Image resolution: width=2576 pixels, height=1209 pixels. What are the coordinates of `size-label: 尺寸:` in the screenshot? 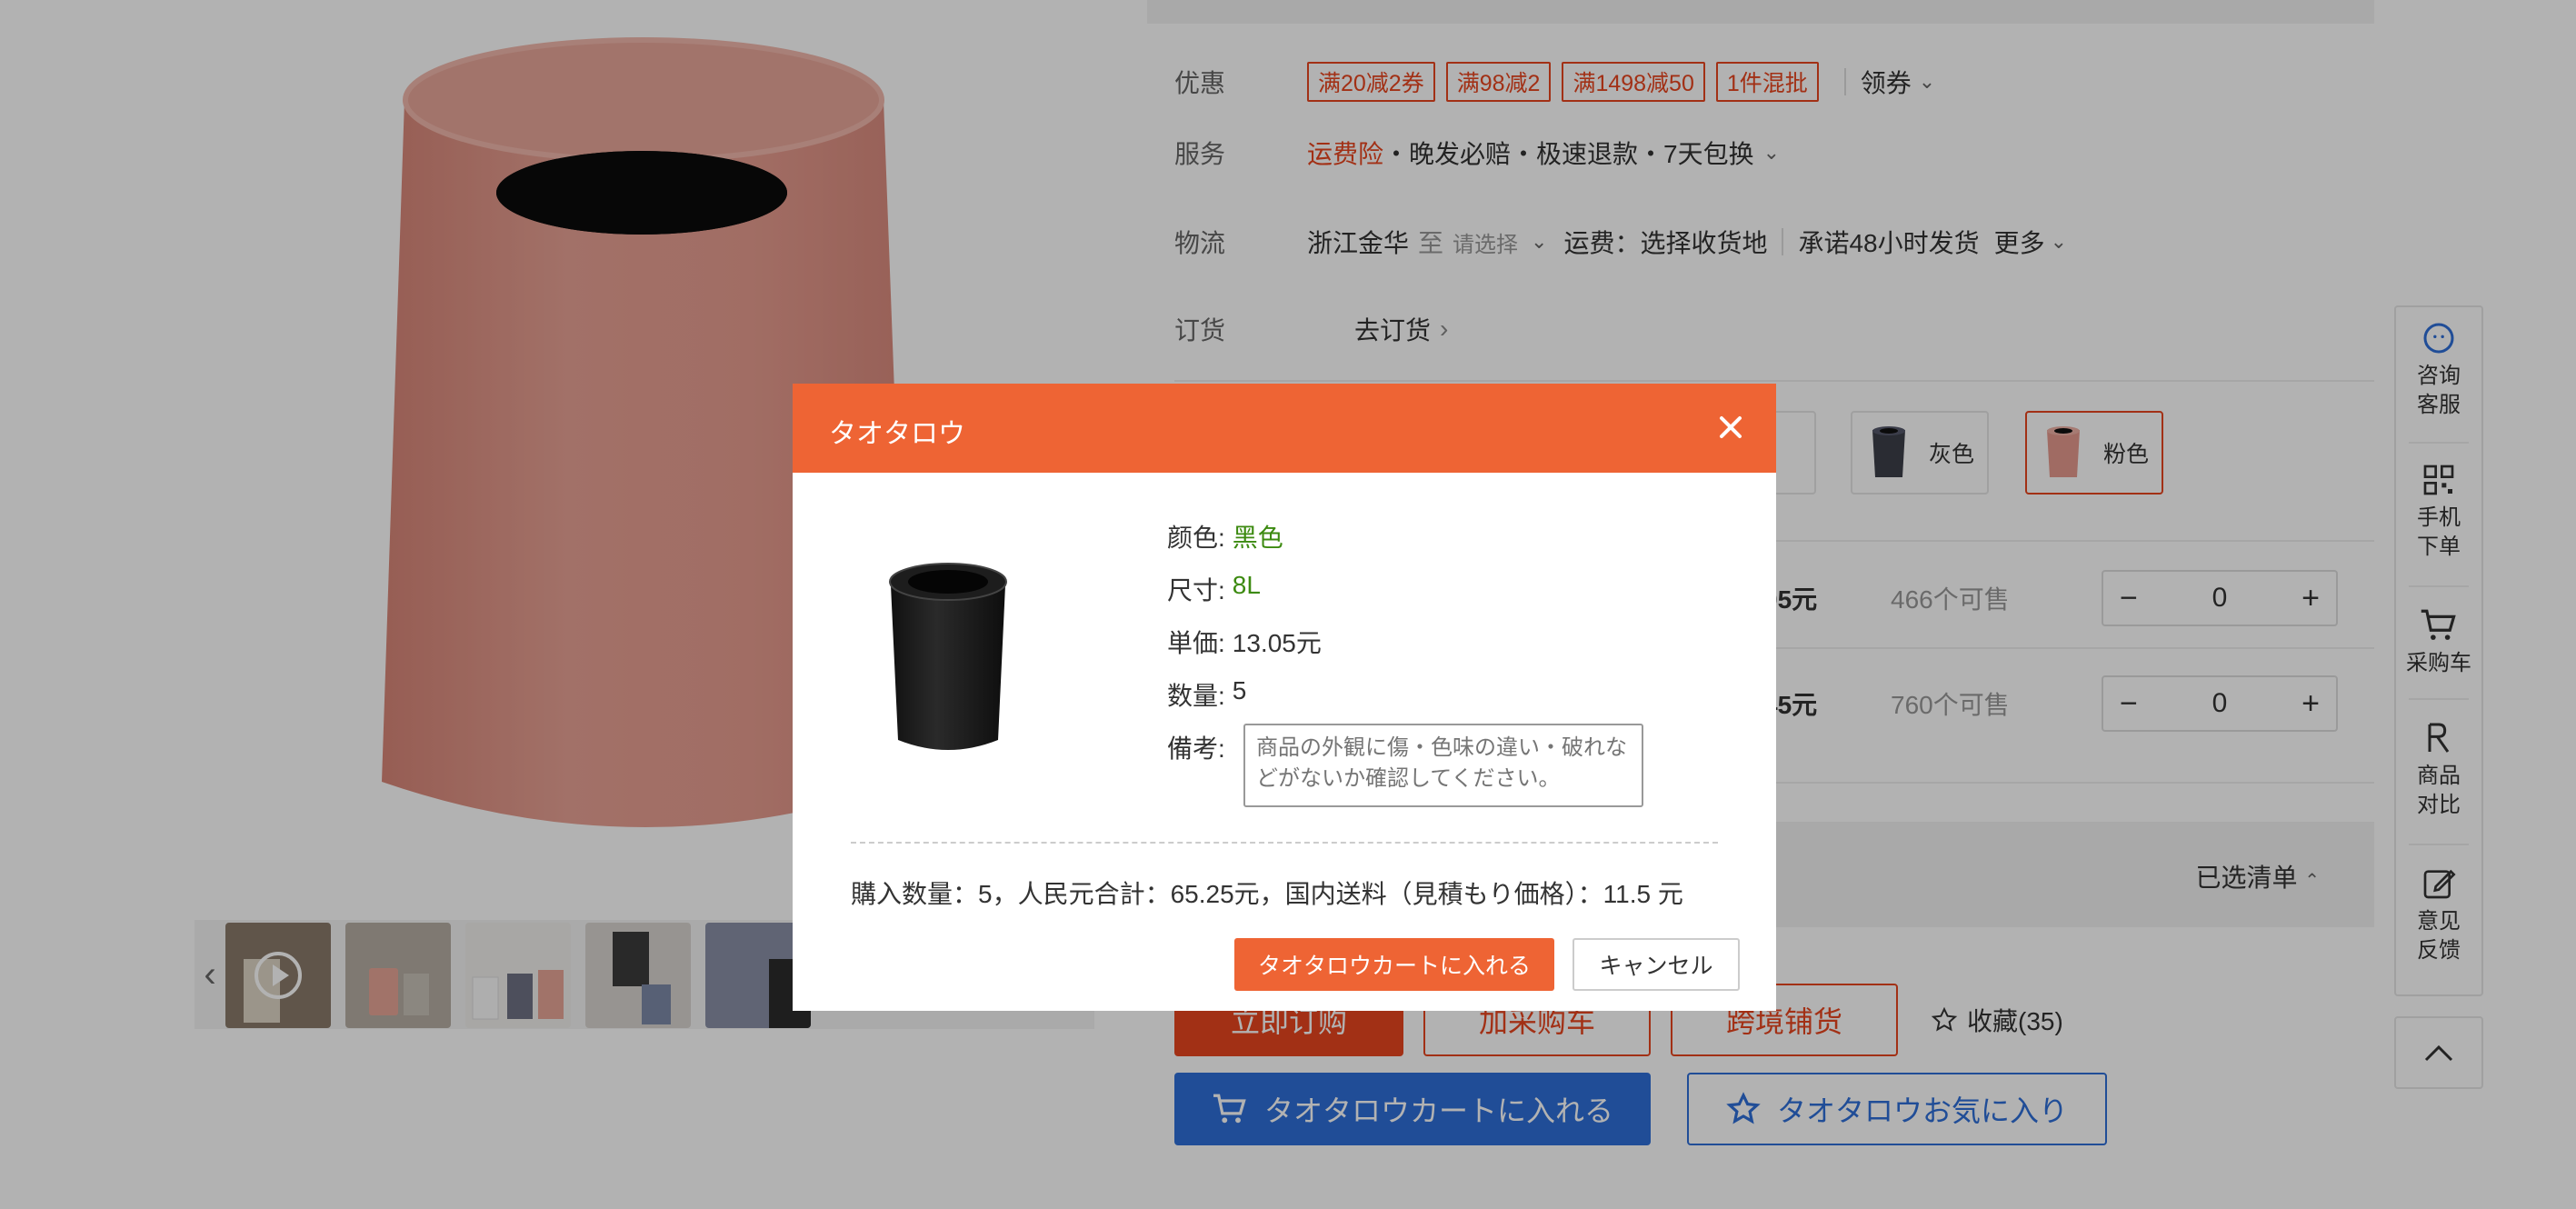 It's located at (1196, 590).